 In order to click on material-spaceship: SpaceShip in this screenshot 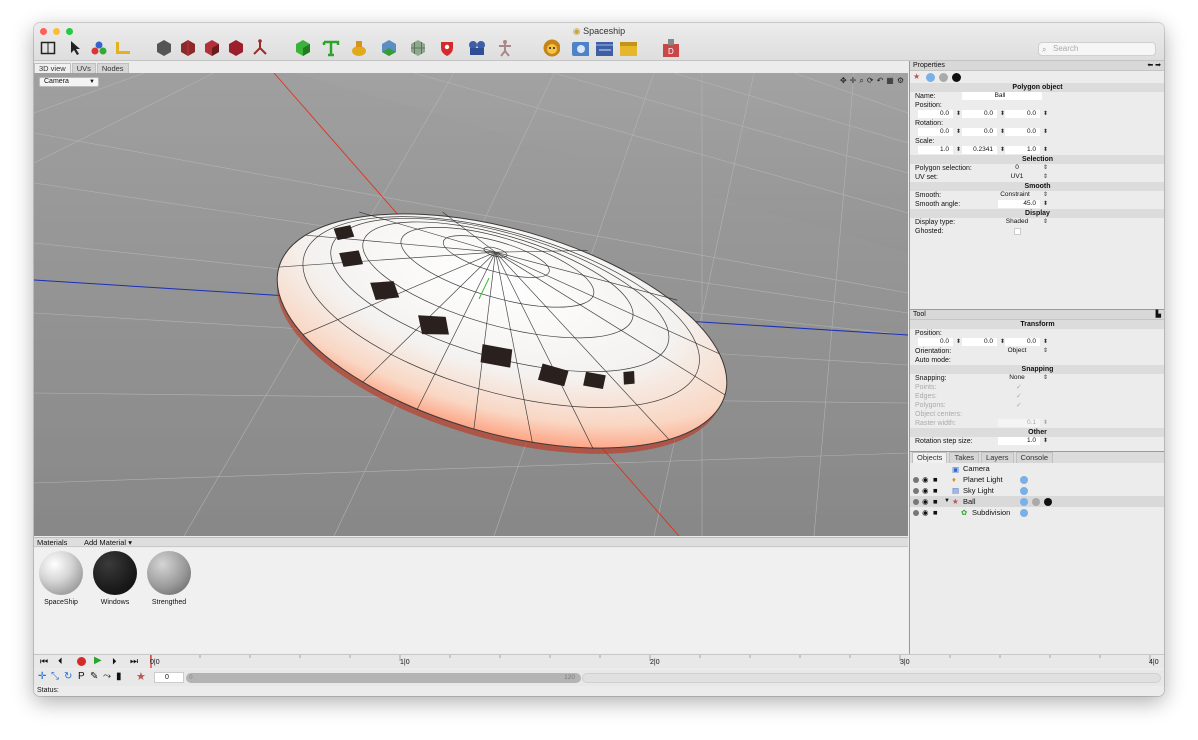, I will do `click(61, 578)`.